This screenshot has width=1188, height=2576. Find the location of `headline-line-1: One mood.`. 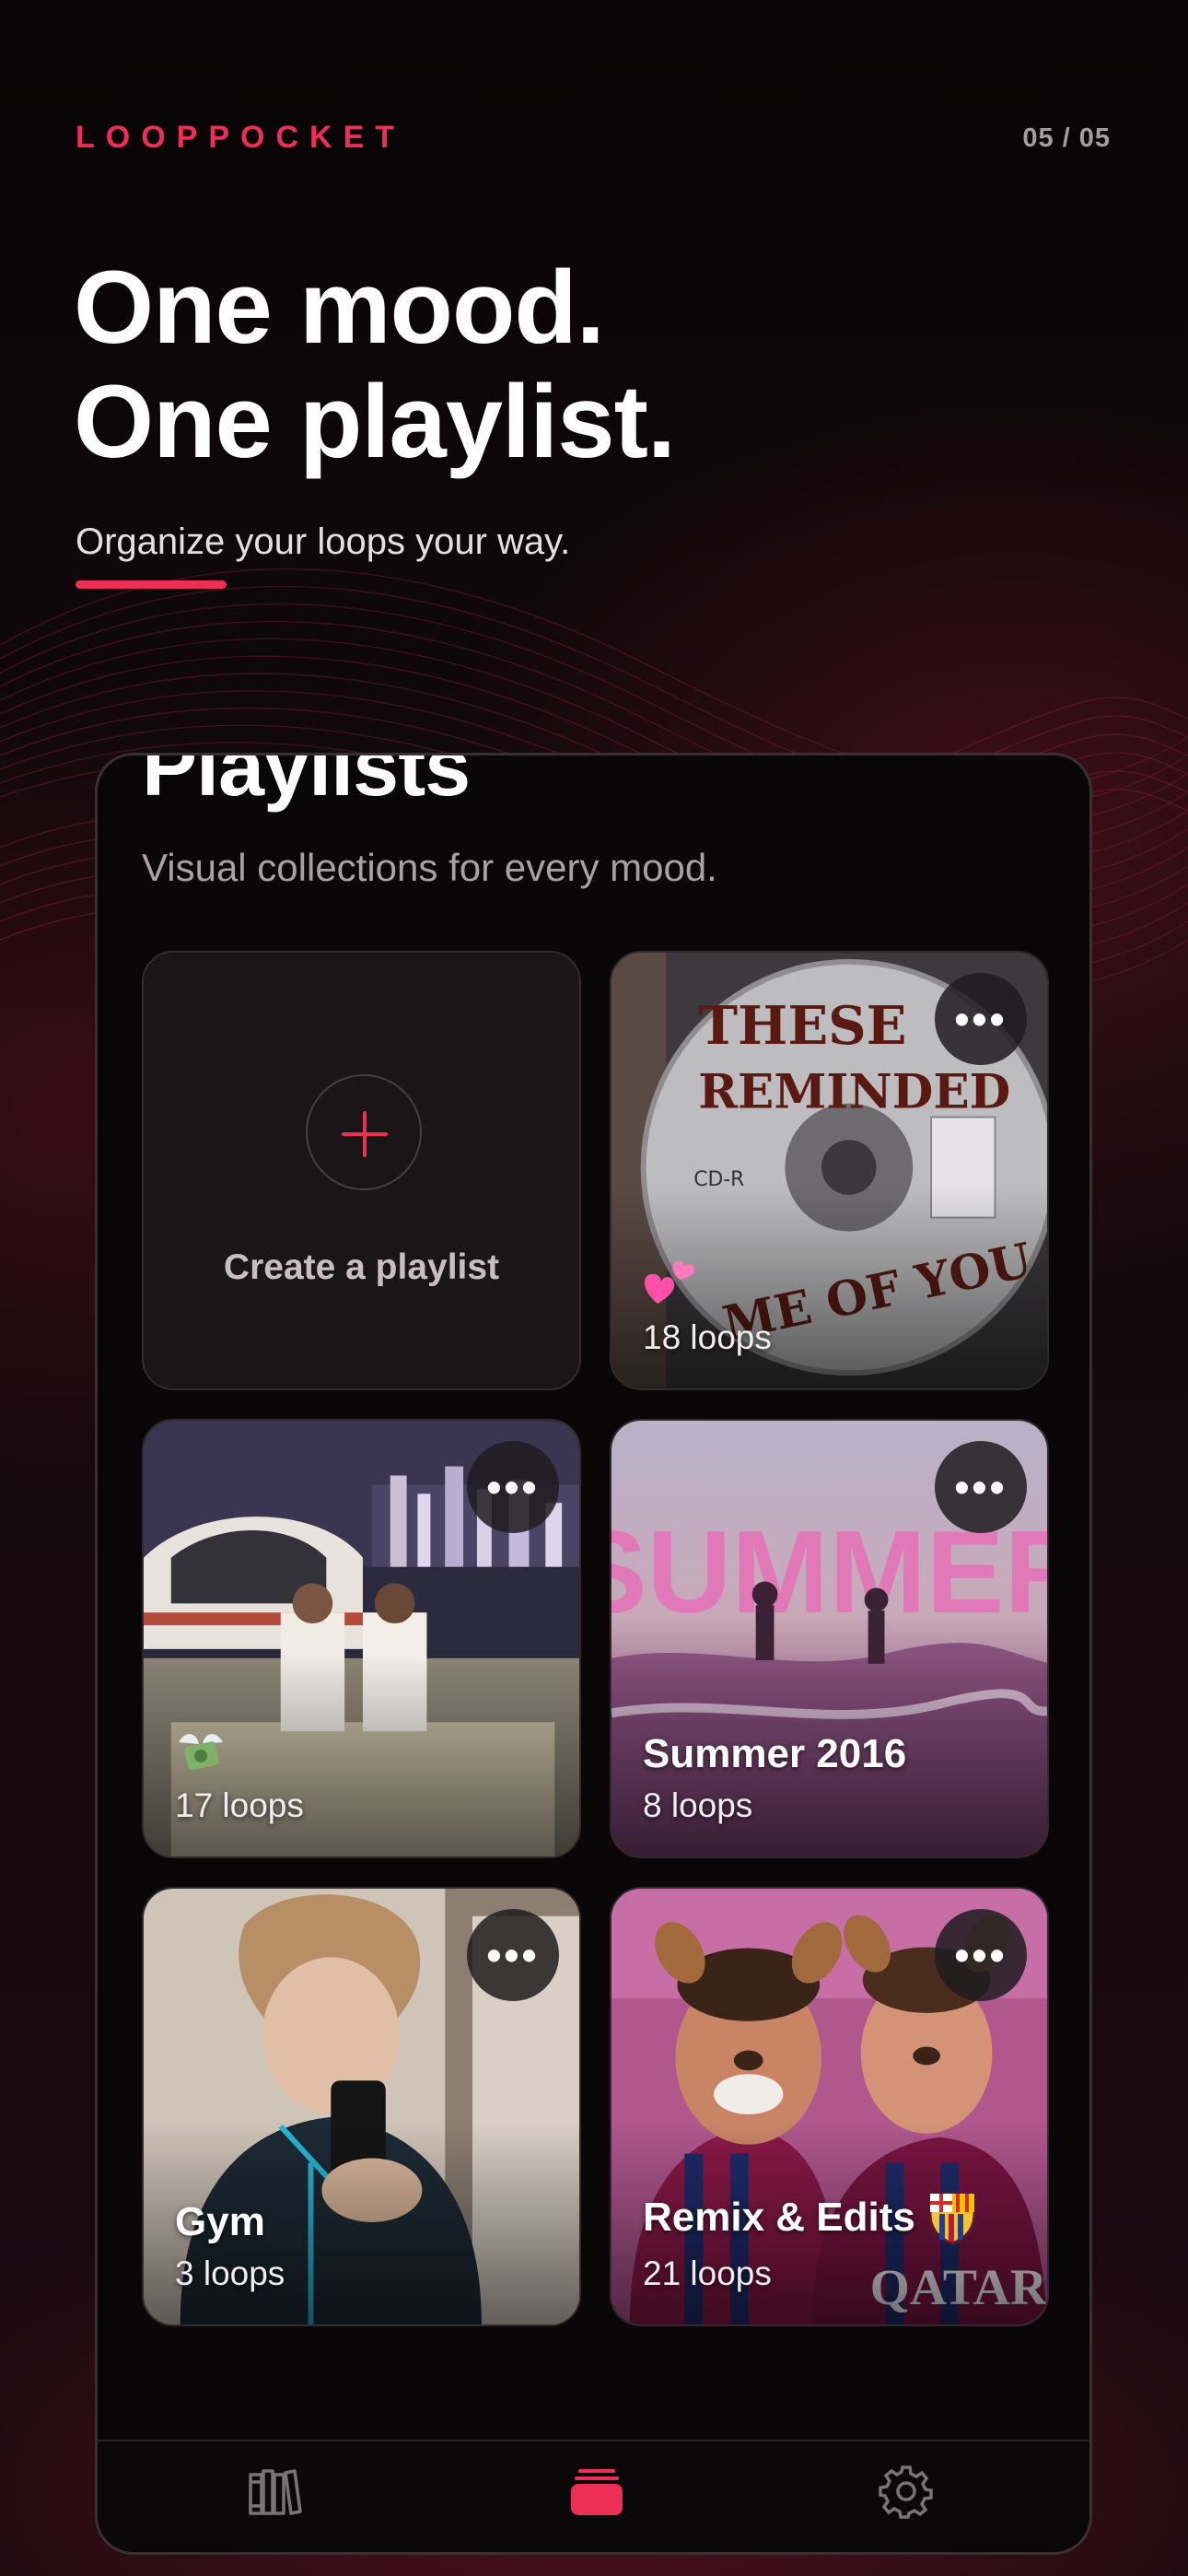

headline-line-1: One mood. is located at coordinates (339, 307).